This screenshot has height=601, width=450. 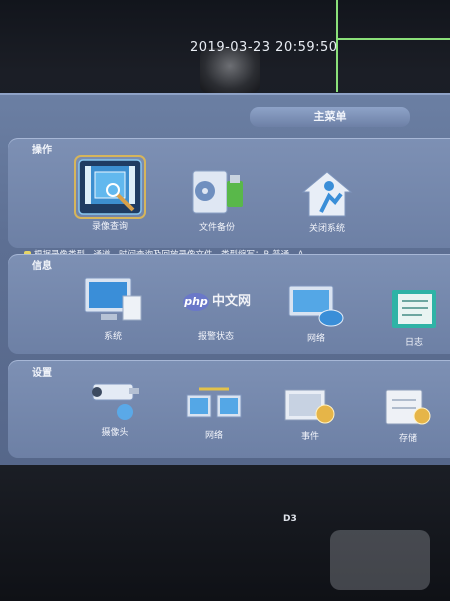 I want to click on menu-item-network-info: 网络, so click(x=316, y=313).